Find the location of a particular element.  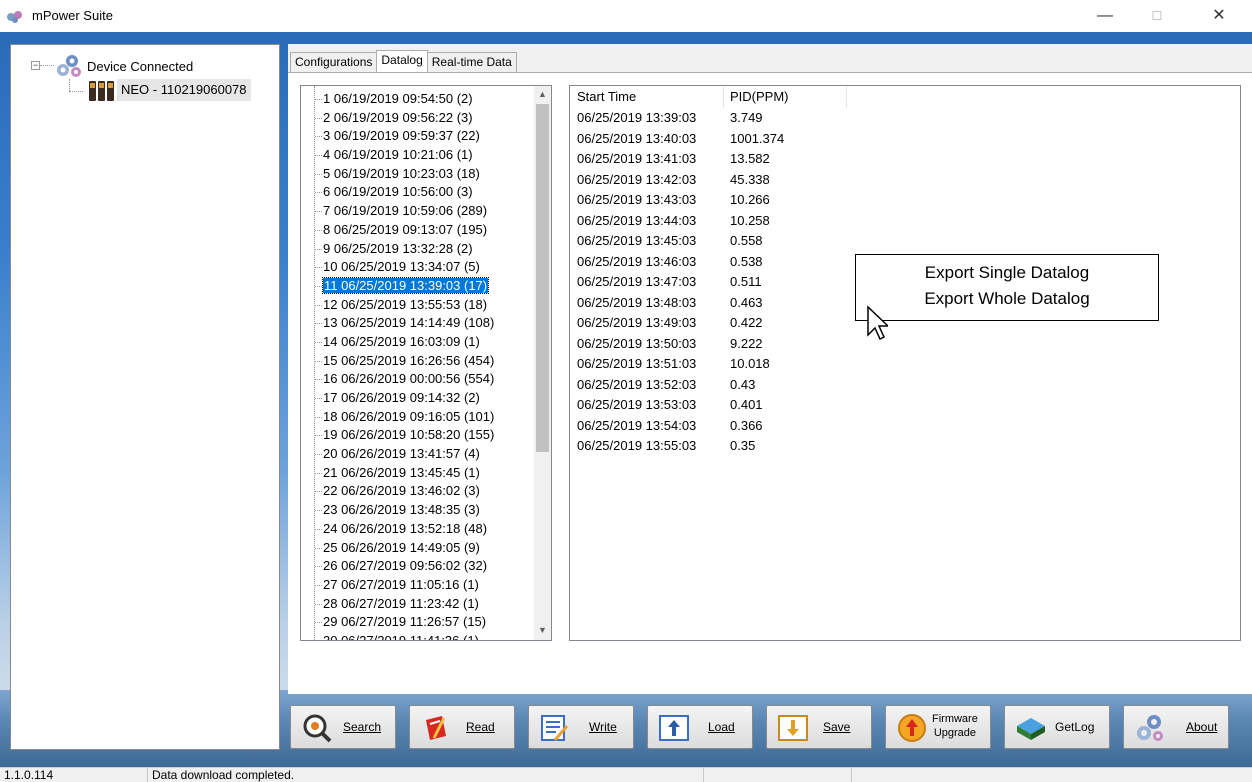

datalog-list-item: 3 06/19/2019 09:59:37 (22) is located at coordinates (397, 136).